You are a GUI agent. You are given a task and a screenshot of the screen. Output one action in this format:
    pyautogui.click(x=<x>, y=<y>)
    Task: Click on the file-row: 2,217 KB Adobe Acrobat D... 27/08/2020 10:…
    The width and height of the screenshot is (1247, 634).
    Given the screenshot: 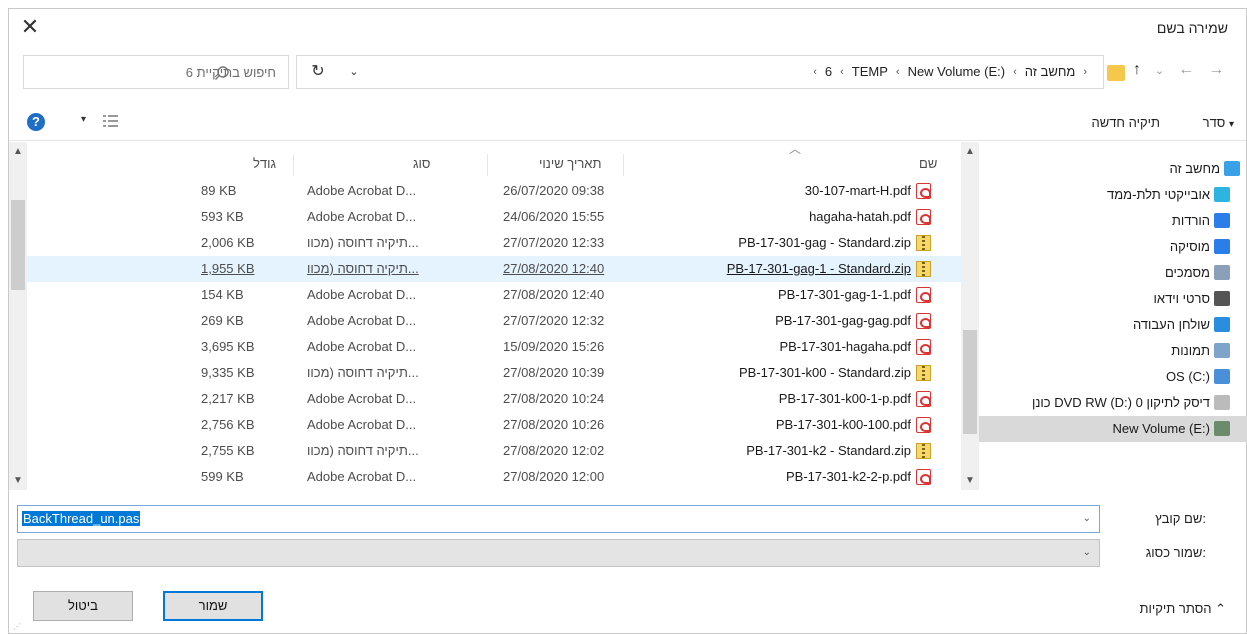 What is the action you would take?
    pyautogui.click(x=494, y=399)
    